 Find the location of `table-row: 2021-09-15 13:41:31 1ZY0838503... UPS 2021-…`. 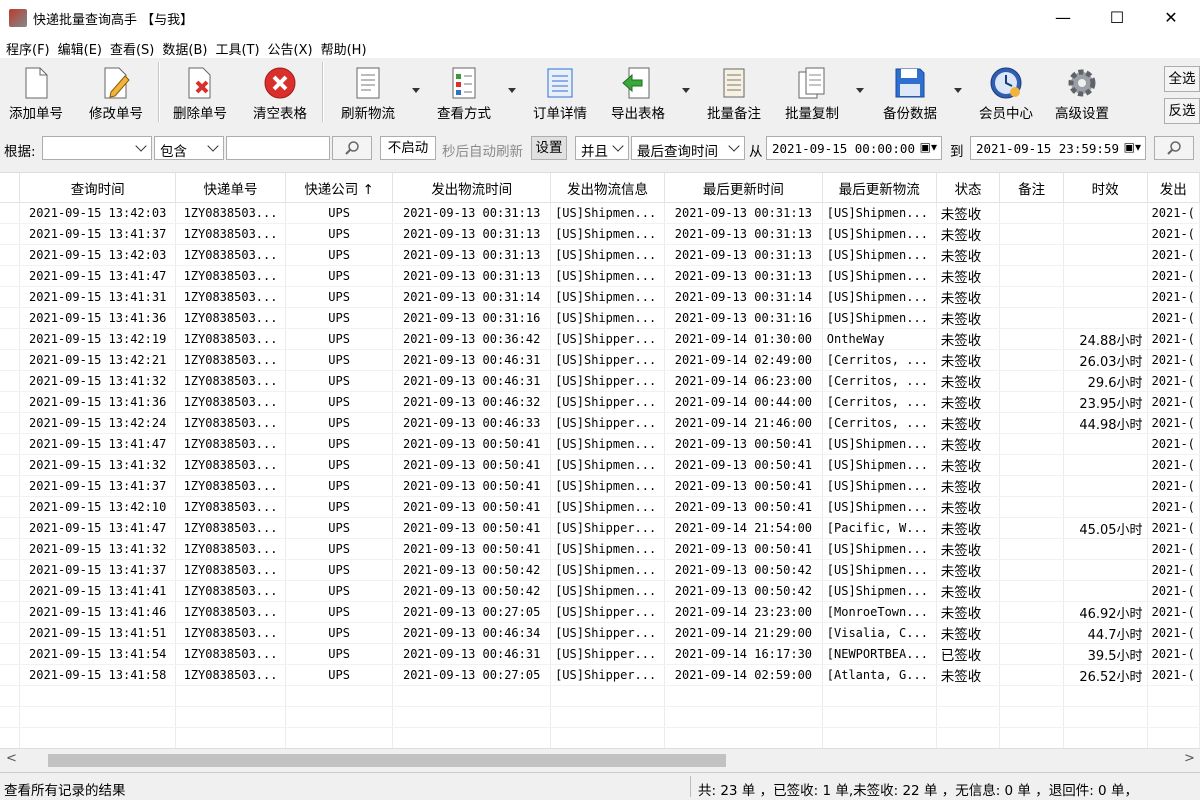

table-row: 2021-09-15 13:41:31 1ZY0838503... UPS 2021-… is located at coordinates (600, 297).